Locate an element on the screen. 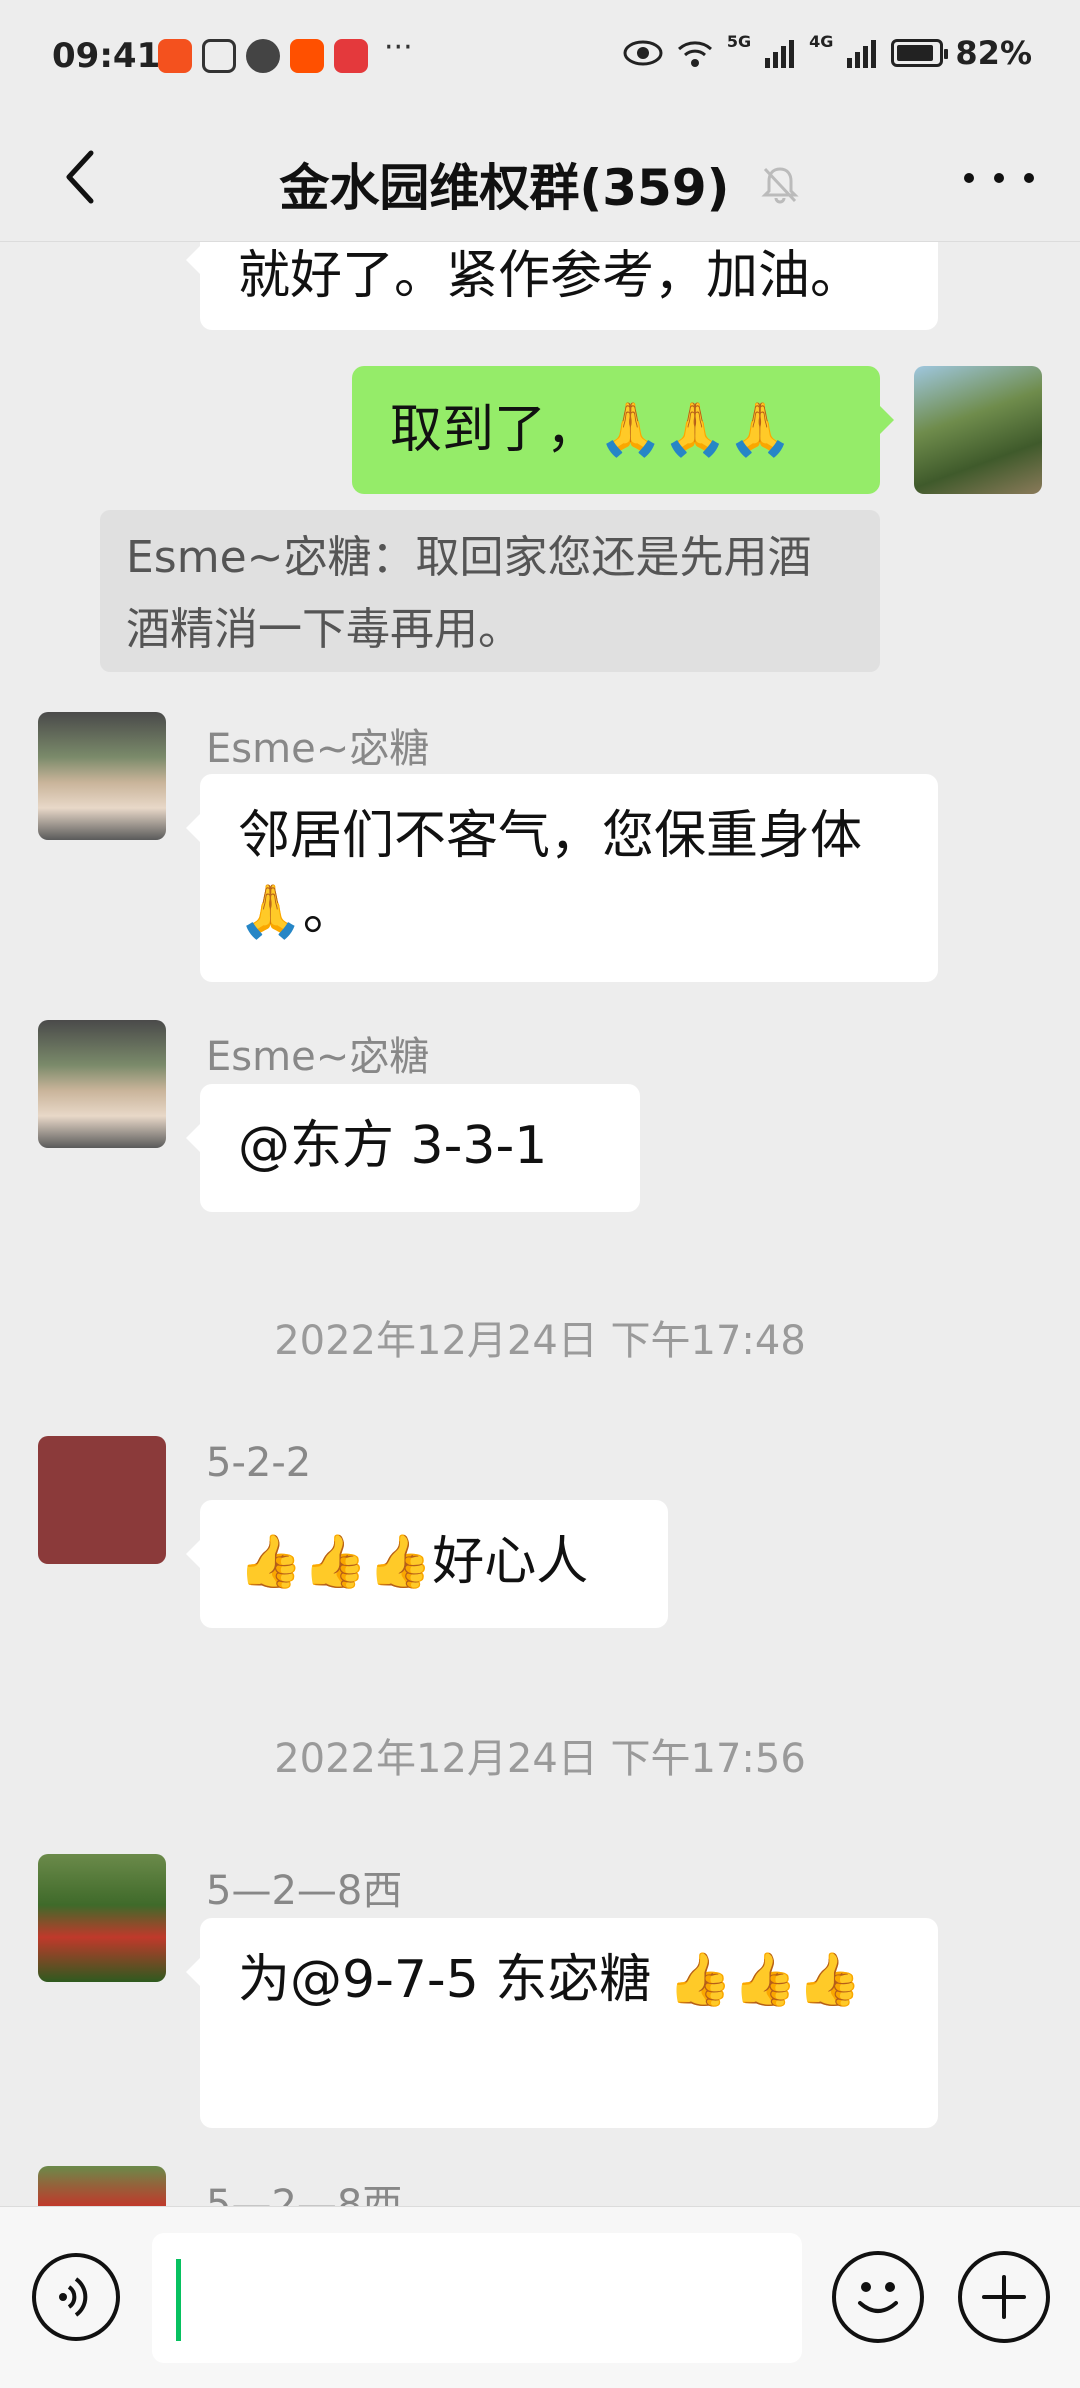 The image size is (1080, 2388). more-features-button is located at coordinates (1004, 2297).